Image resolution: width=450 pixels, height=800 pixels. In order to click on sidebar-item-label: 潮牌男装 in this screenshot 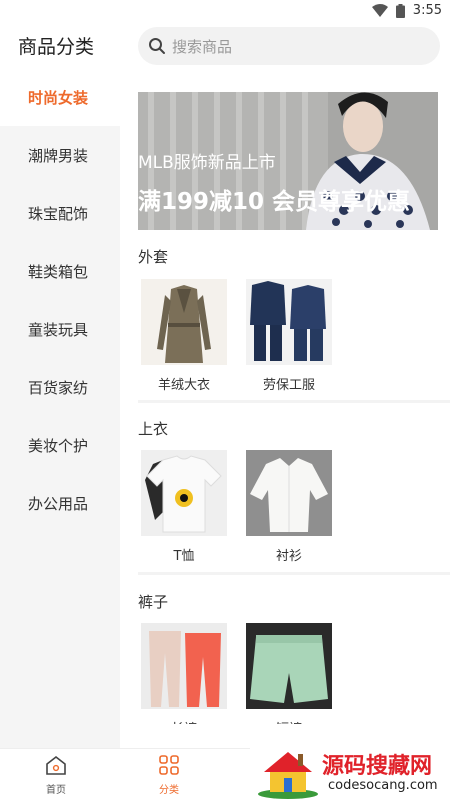, I will do `click(58, 155)`.